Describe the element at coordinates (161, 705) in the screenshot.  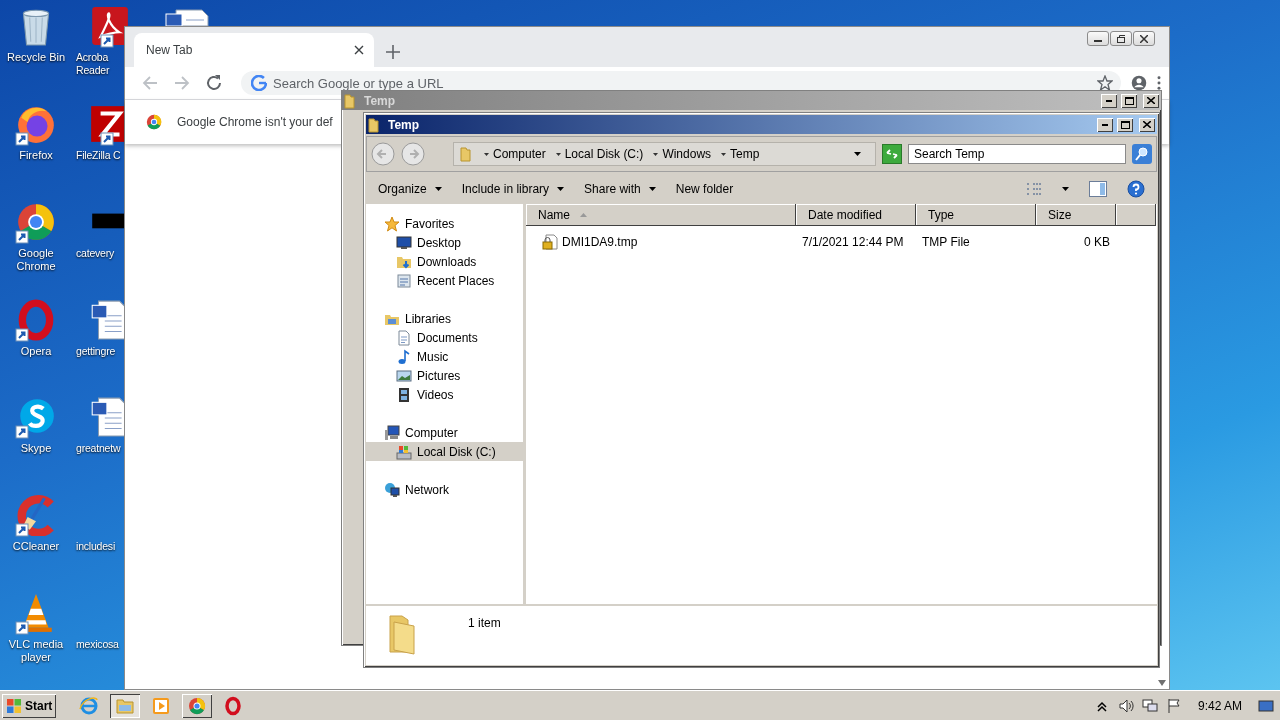
I see `media-player-icon` at that location.